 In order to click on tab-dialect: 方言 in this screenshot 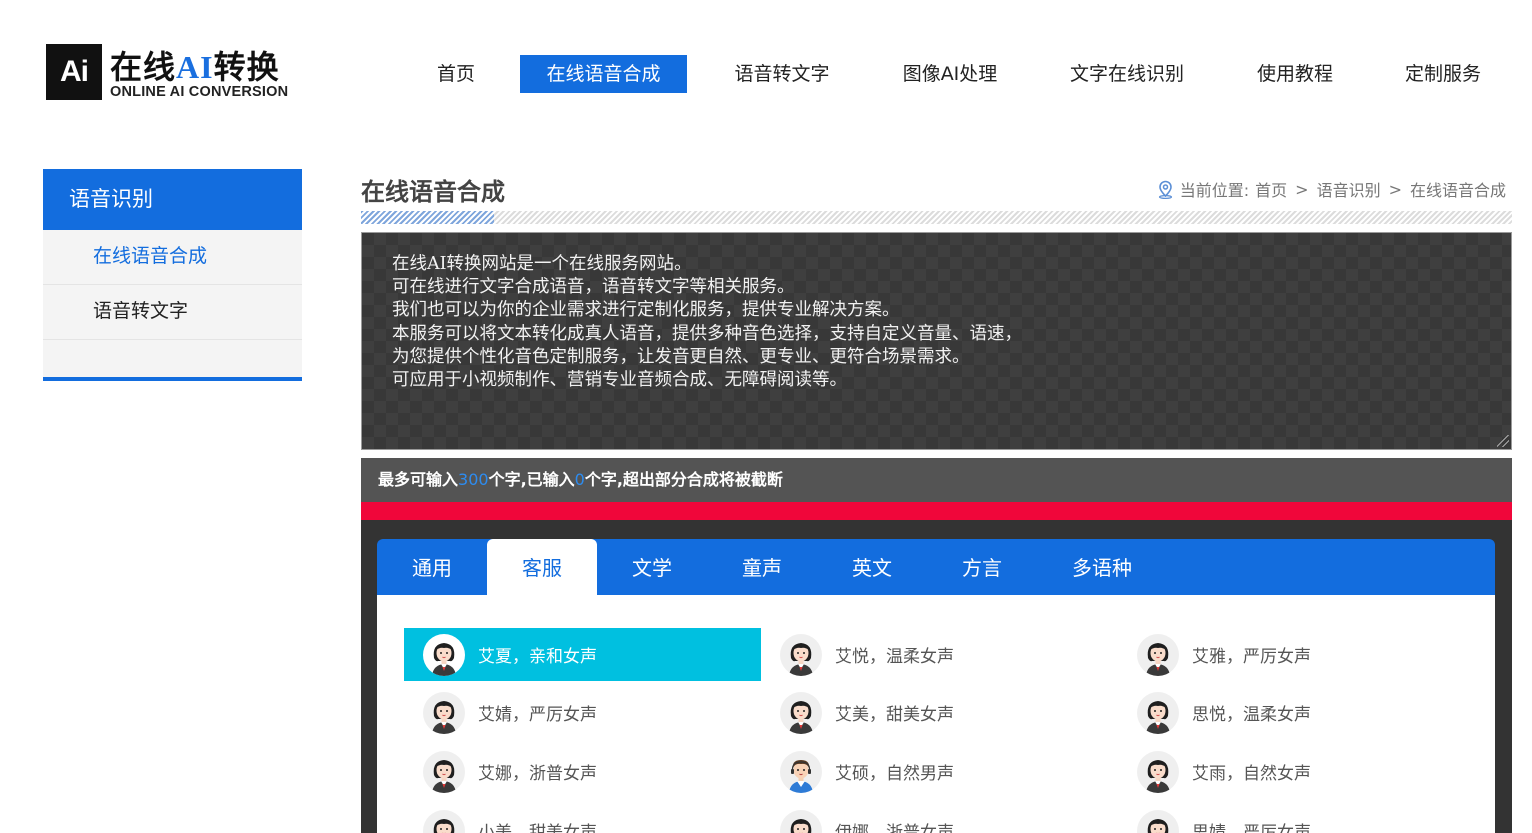, I will do `click(982, 567)`.